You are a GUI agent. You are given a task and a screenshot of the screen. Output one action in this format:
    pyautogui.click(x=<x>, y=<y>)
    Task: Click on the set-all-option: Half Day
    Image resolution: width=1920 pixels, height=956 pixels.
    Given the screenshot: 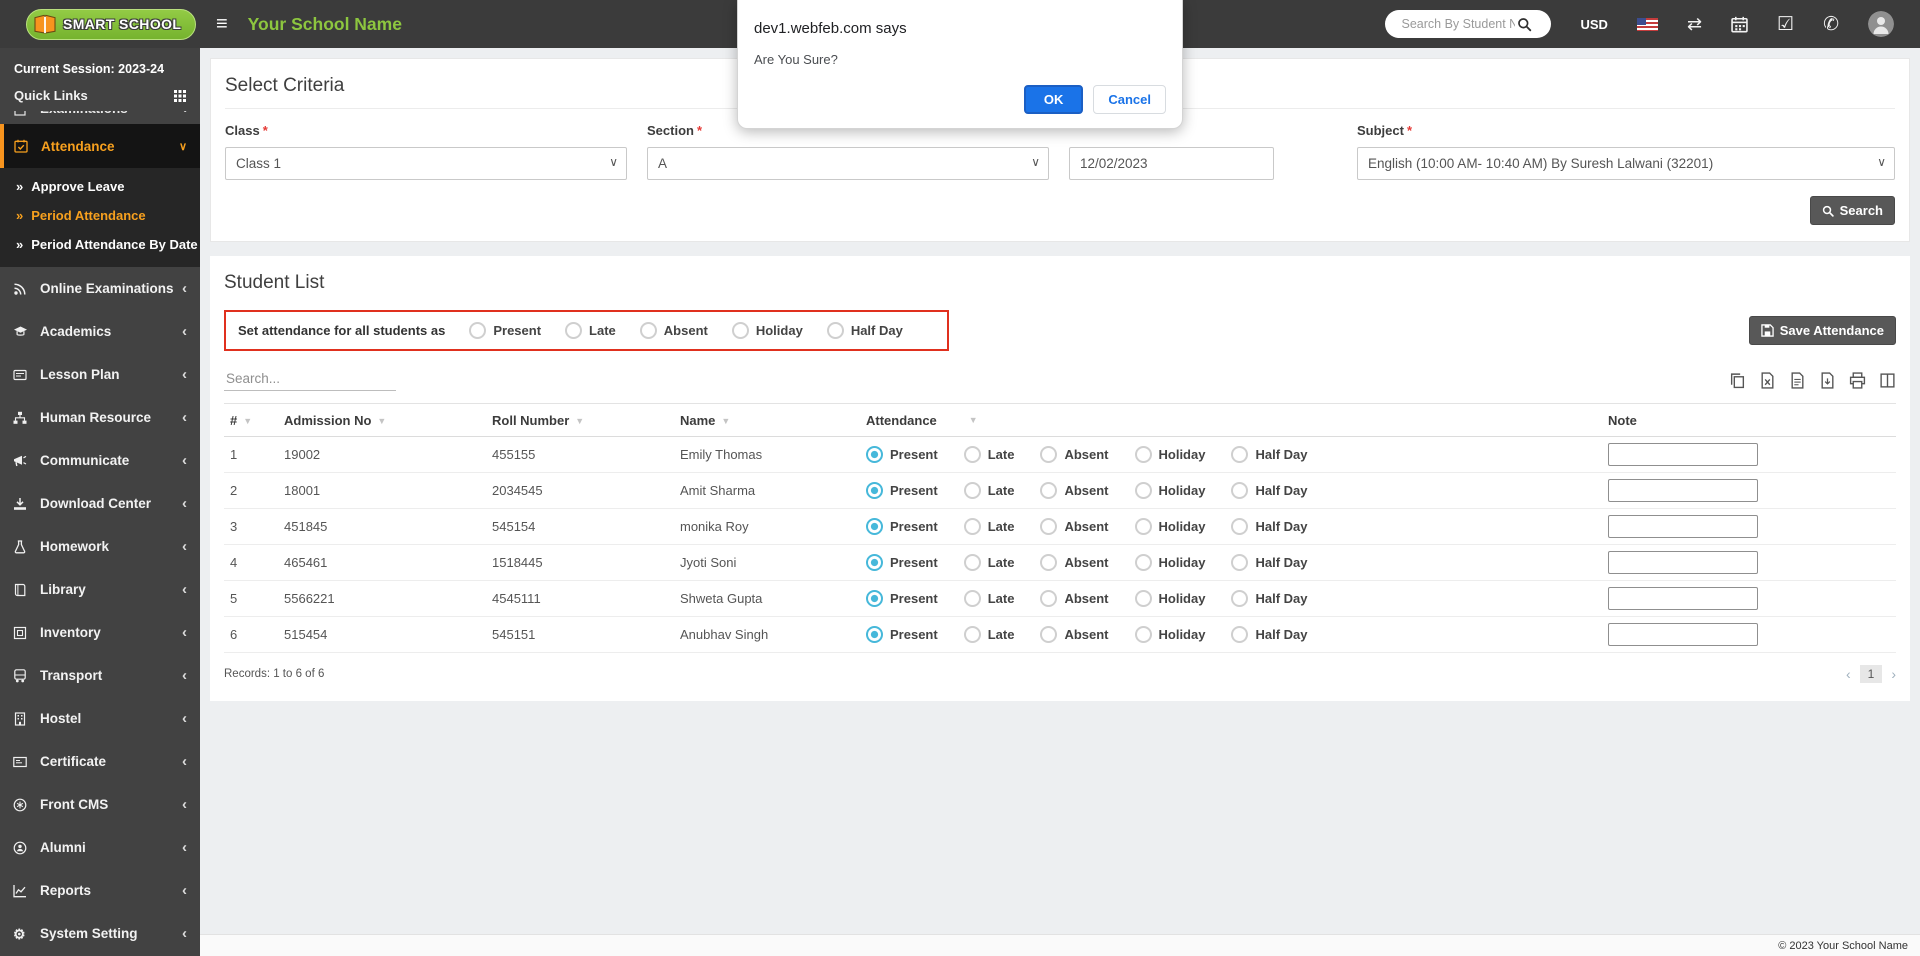 What is the action you would take?
    pyautogui.click(x=864, y=330)
    